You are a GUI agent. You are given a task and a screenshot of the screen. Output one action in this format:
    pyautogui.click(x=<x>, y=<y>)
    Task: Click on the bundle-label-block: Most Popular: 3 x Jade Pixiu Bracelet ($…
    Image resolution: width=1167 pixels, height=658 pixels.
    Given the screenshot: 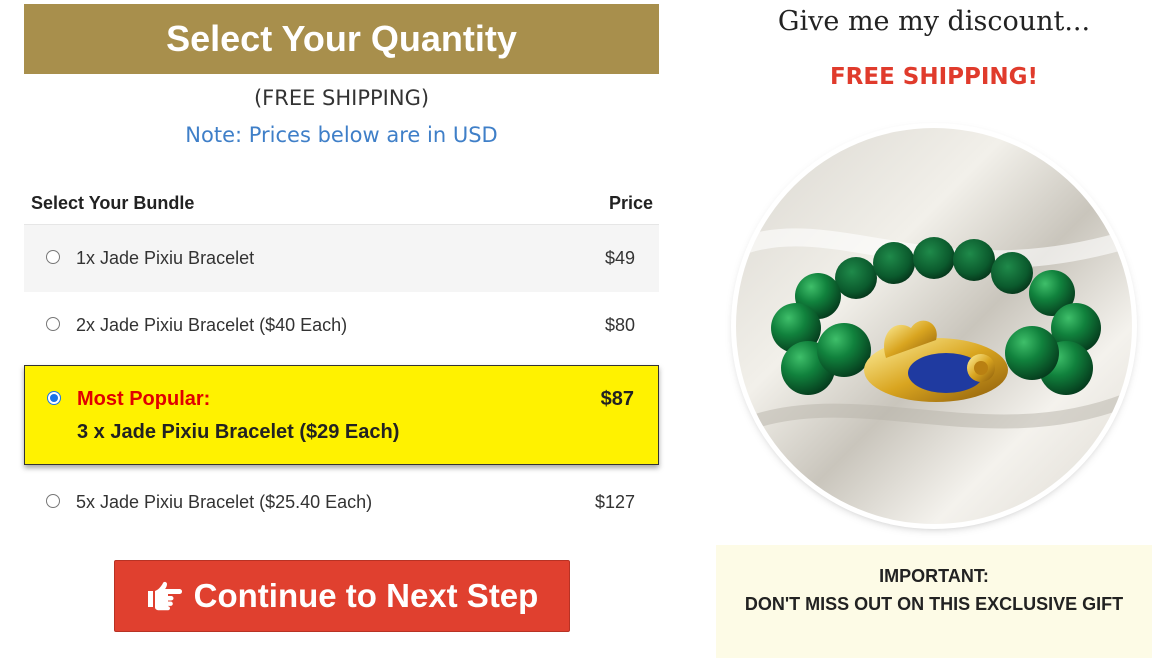 What is the action you would take?
    pyautogui.click(x=339, y=416)
    